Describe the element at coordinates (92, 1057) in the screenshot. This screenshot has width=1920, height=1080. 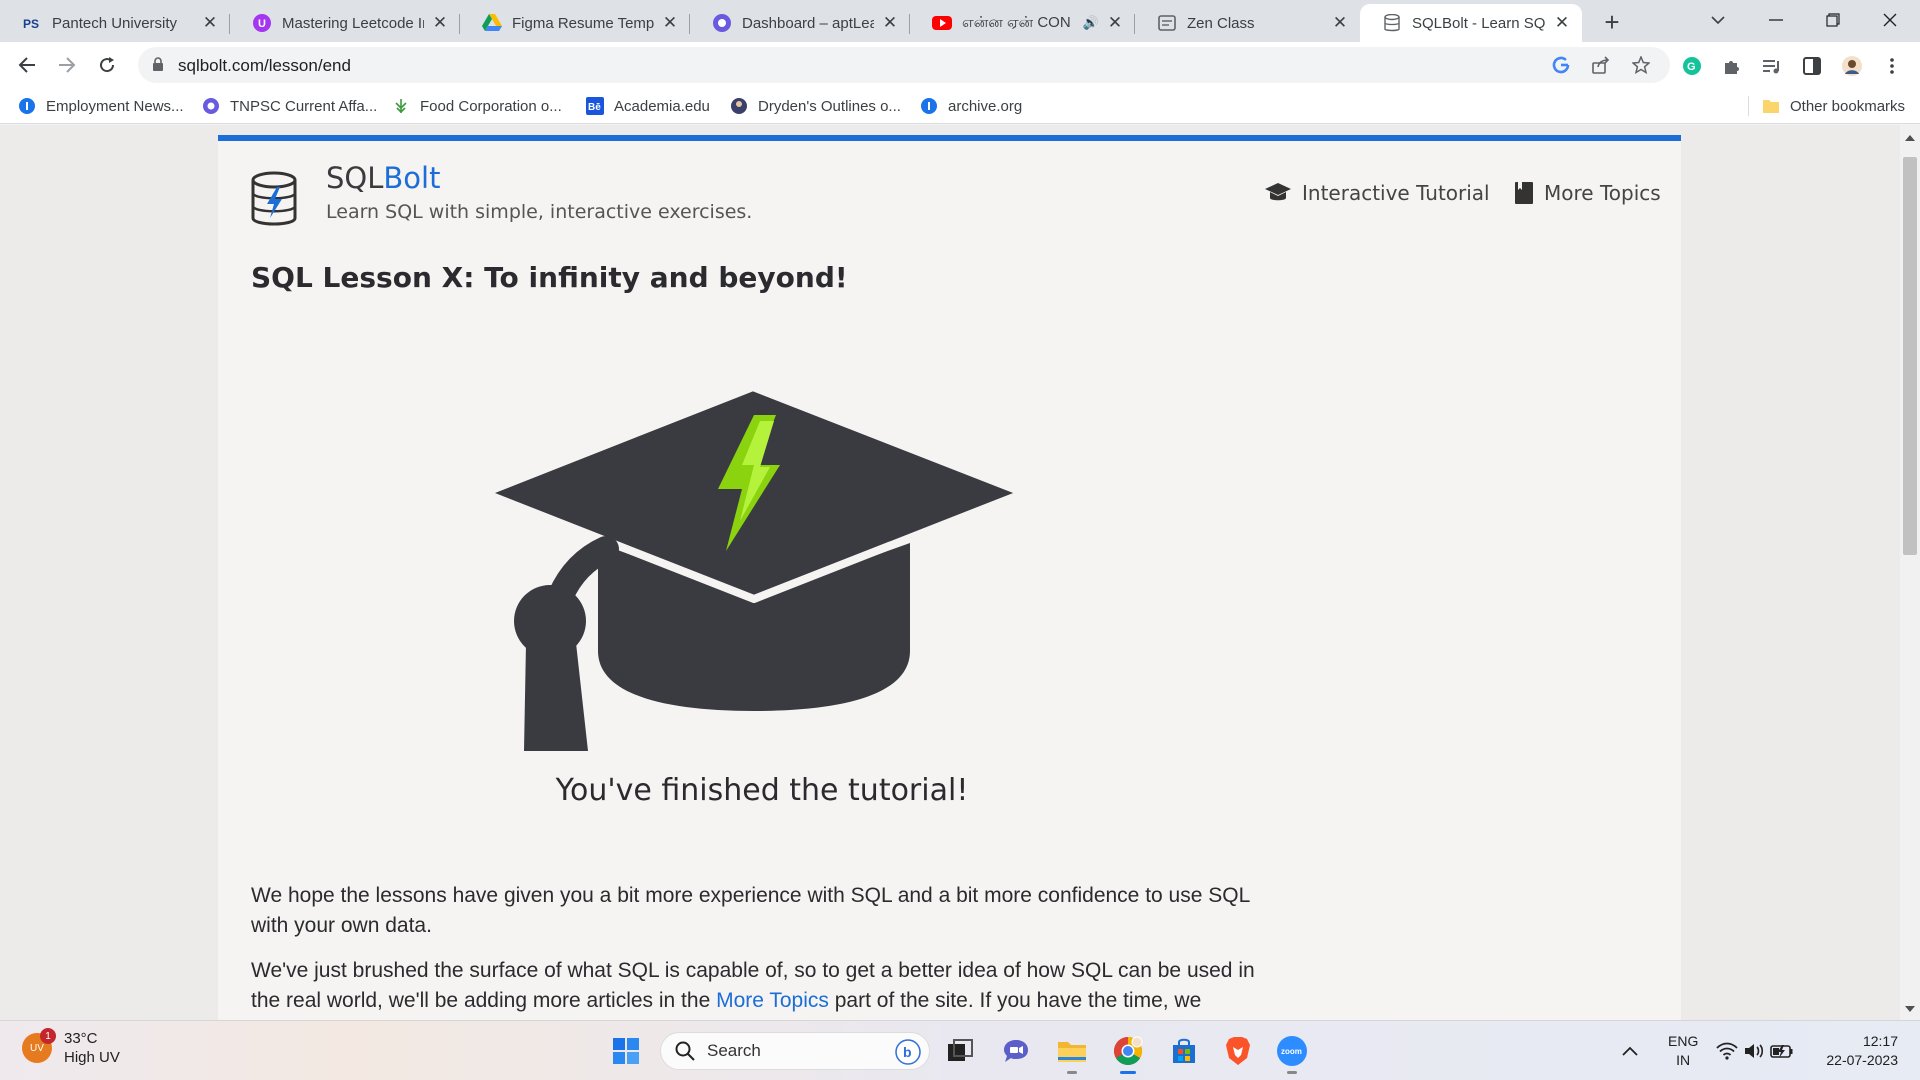
I see `weather-description: High UV` at that location.